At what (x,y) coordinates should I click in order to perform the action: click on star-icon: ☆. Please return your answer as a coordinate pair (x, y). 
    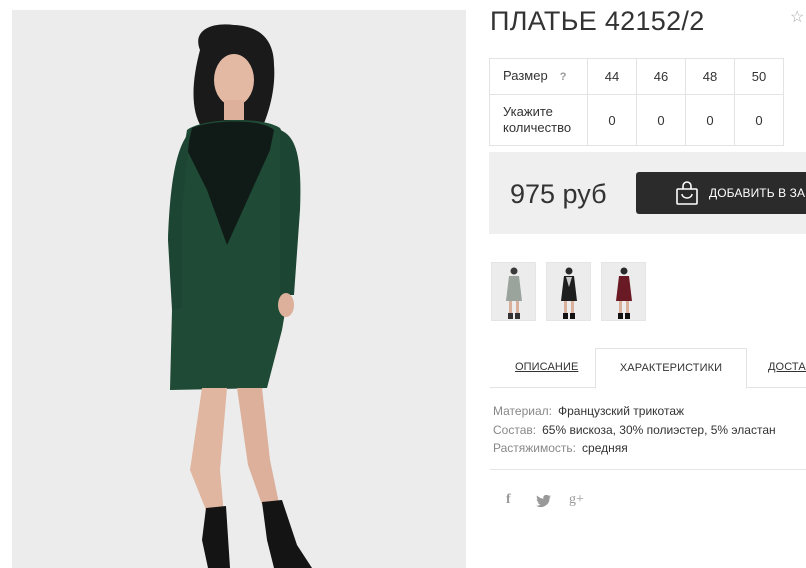
    Looking at the image, I should click on (798, 18).